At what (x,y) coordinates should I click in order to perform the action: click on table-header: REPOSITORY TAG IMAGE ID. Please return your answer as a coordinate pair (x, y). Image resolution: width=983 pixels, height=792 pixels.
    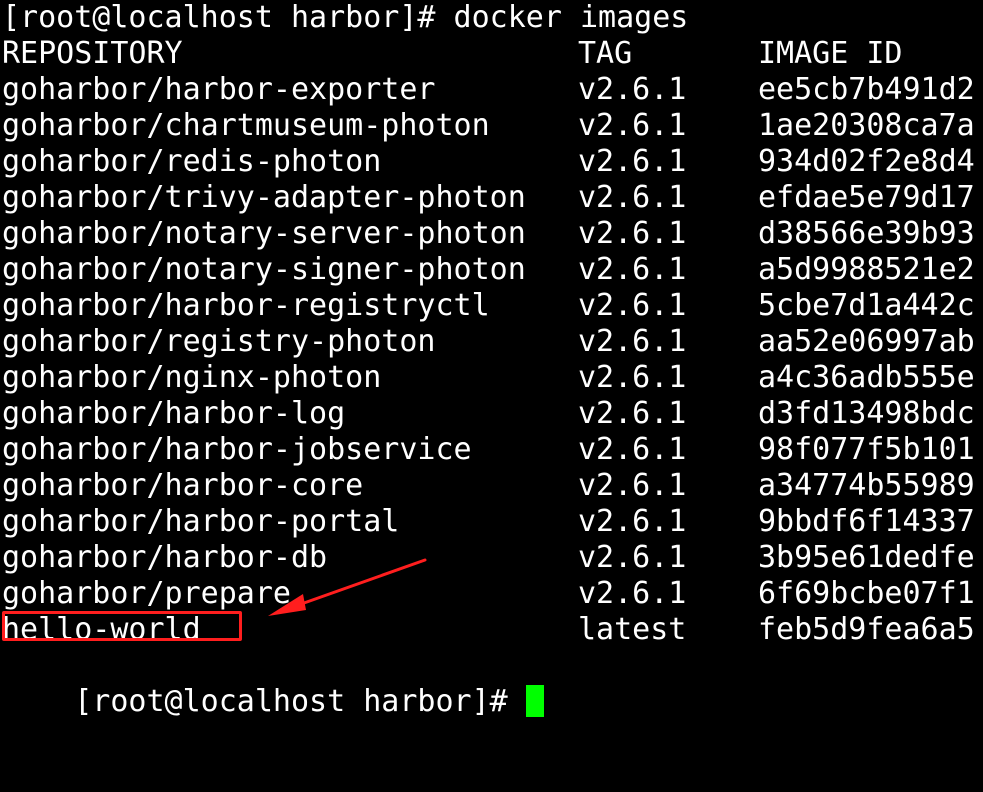
    Looking at the image, I should click on (452, 54).